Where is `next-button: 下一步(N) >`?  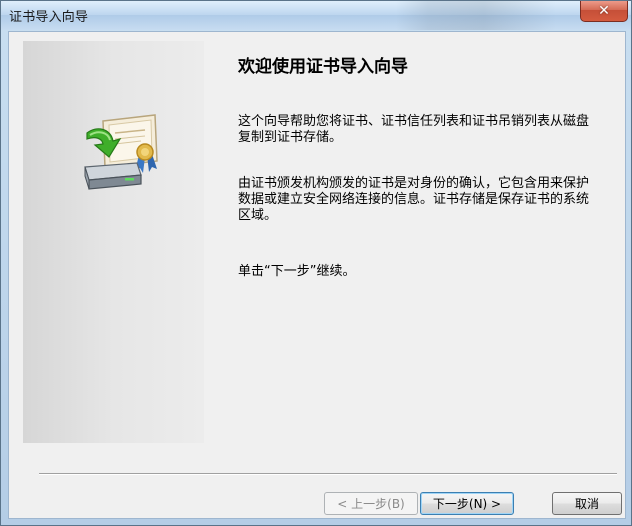 next-button: 下一步(N) > is located at coordinates (467, 503).